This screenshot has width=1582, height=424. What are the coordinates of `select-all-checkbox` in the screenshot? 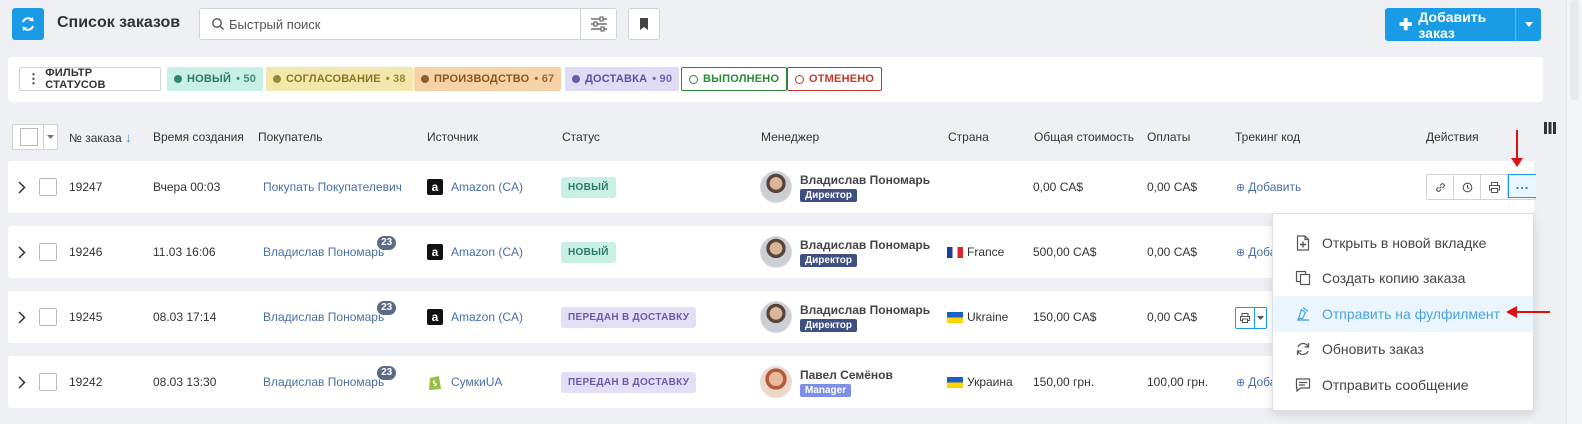 It's located at (35, 137).